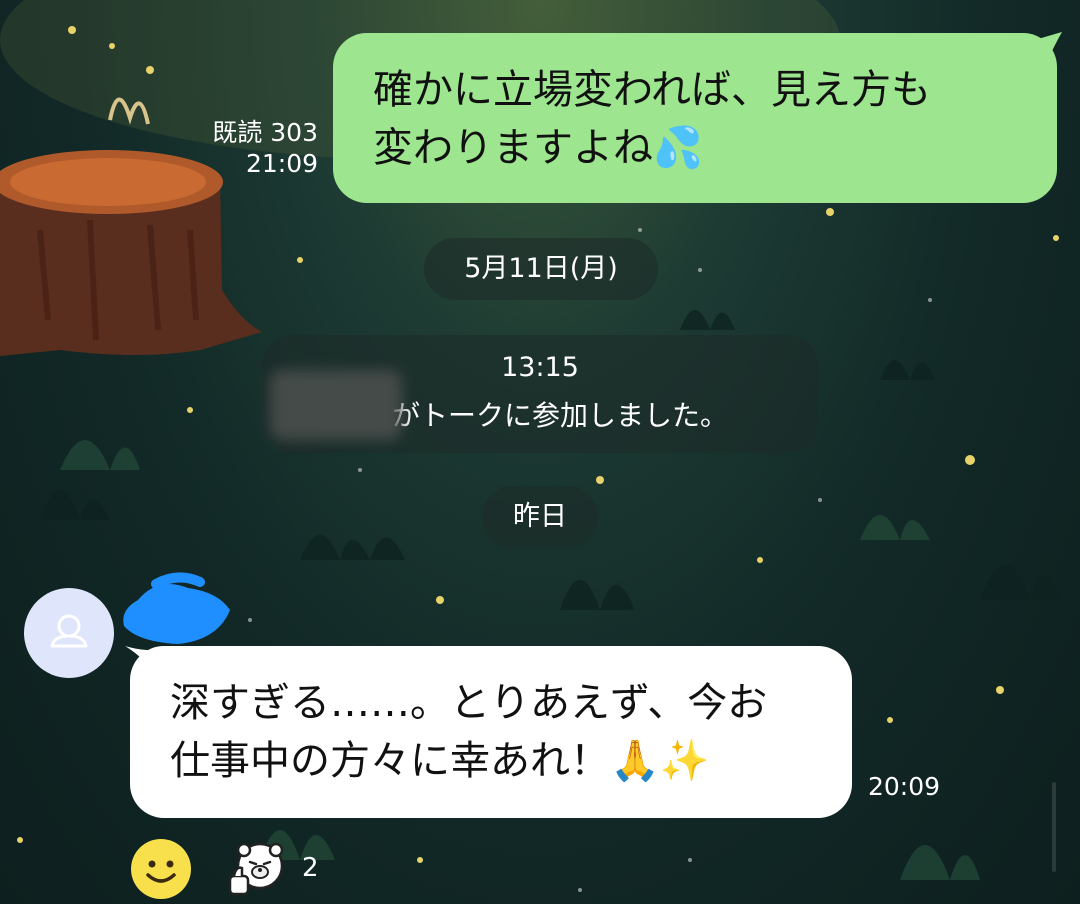 This screenshot has width=1080, height=904. What do you see at coordinates (336, 405) in the screenshot?
I see `blurred-username` at bounding box center [336, 405].